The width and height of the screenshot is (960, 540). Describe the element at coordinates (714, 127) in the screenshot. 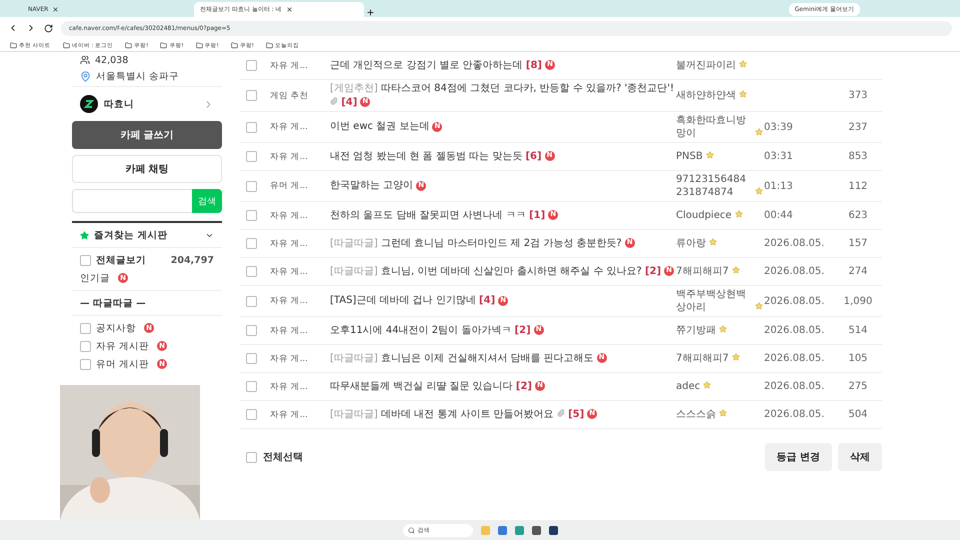

I see `author-name: 흑화한따효니방망이` at that location.